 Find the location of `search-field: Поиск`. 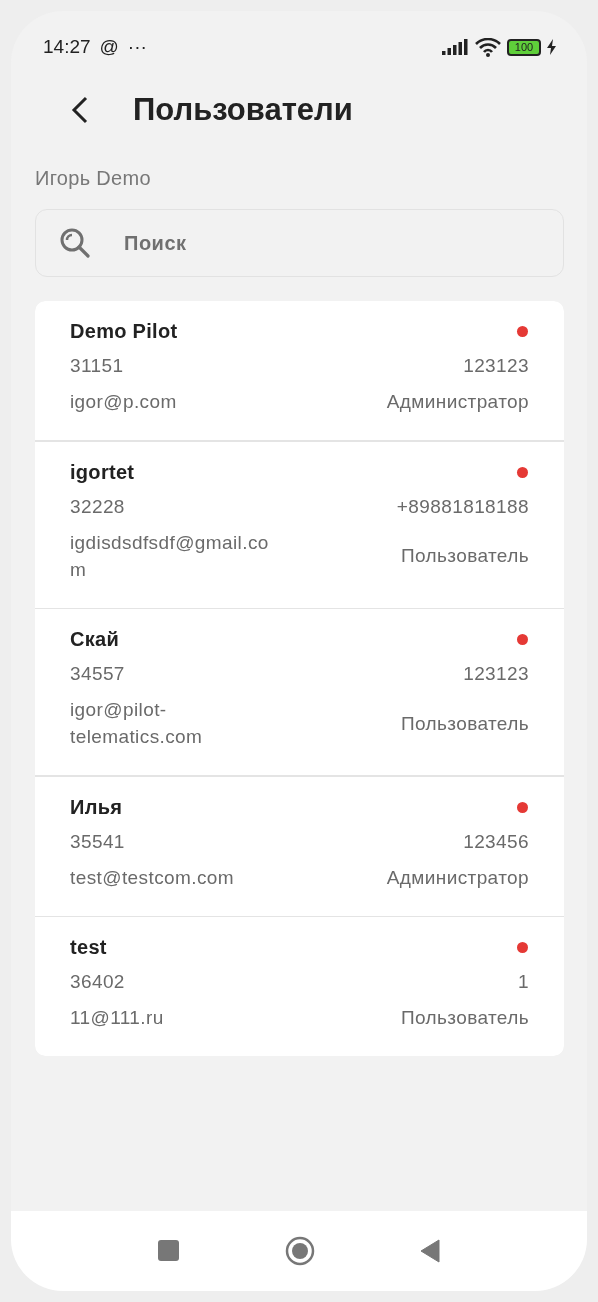

search-field: Поиск is located at coordinates (299, 243).